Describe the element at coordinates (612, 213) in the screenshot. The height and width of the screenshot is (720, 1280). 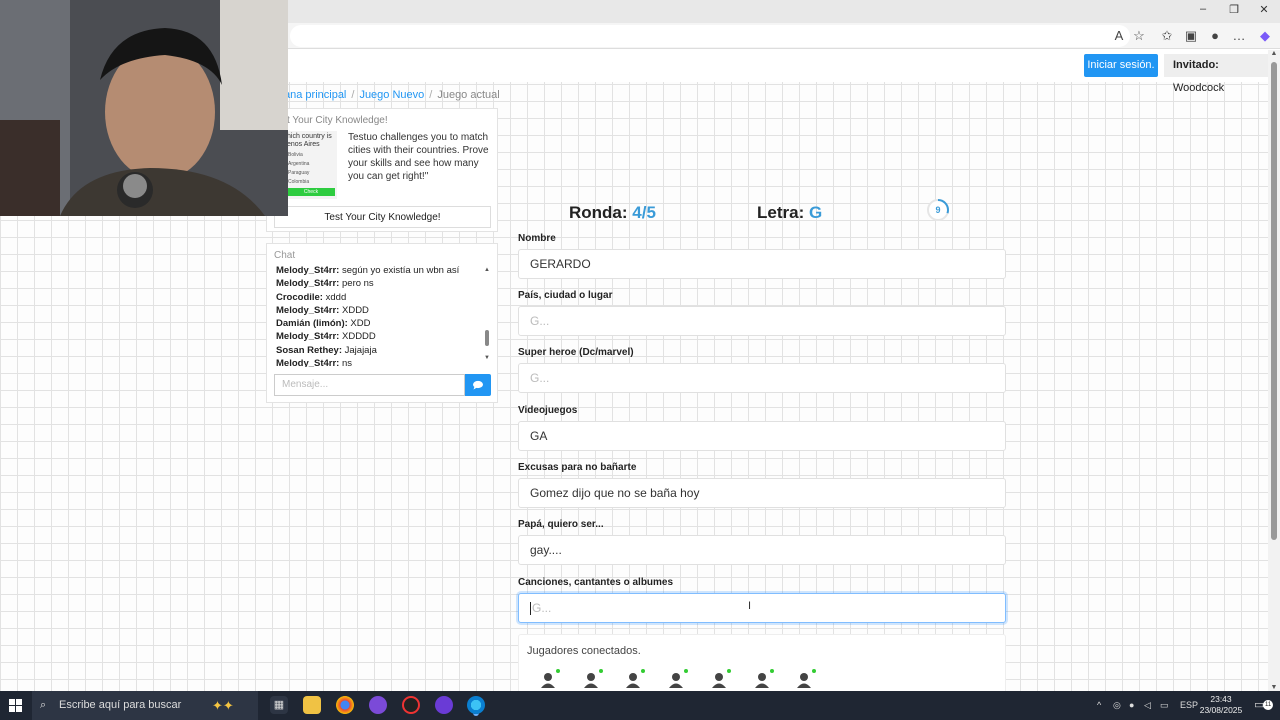
I see `round-indicator: Ronda: 4/5` at that location.